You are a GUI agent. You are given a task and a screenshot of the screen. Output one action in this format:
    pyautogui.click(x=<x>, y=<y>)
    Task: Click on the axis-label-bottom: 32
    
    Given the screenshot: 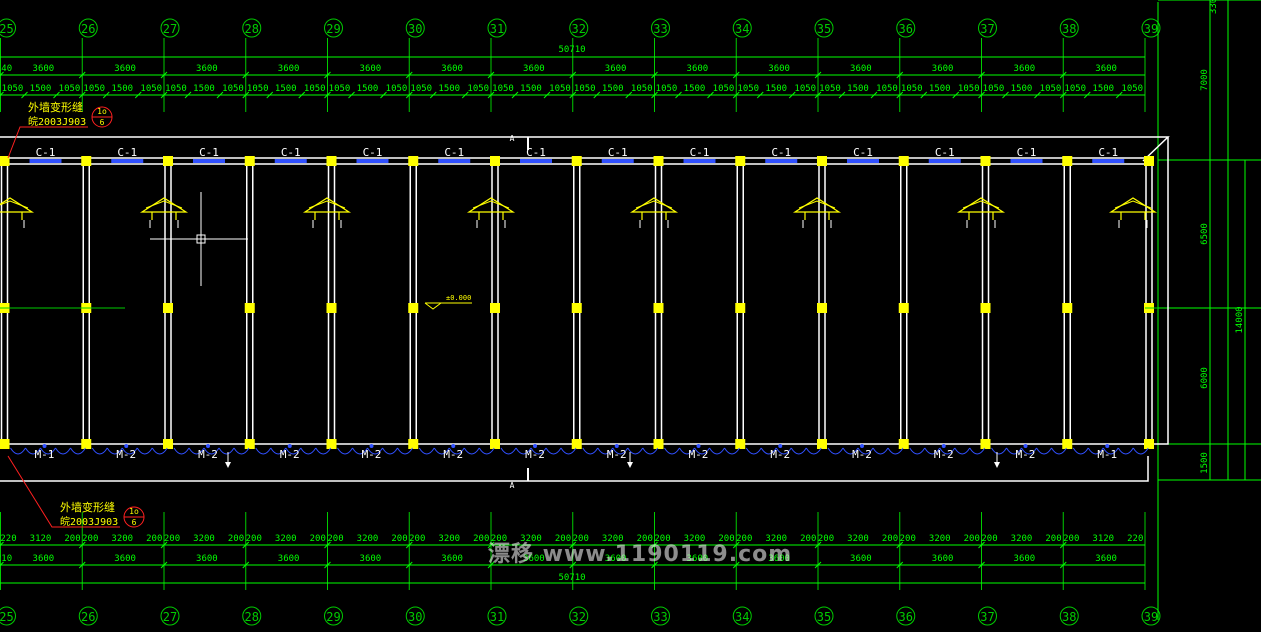 What is the action you would take?
    pyautogui.click(x=579, y=617)
    